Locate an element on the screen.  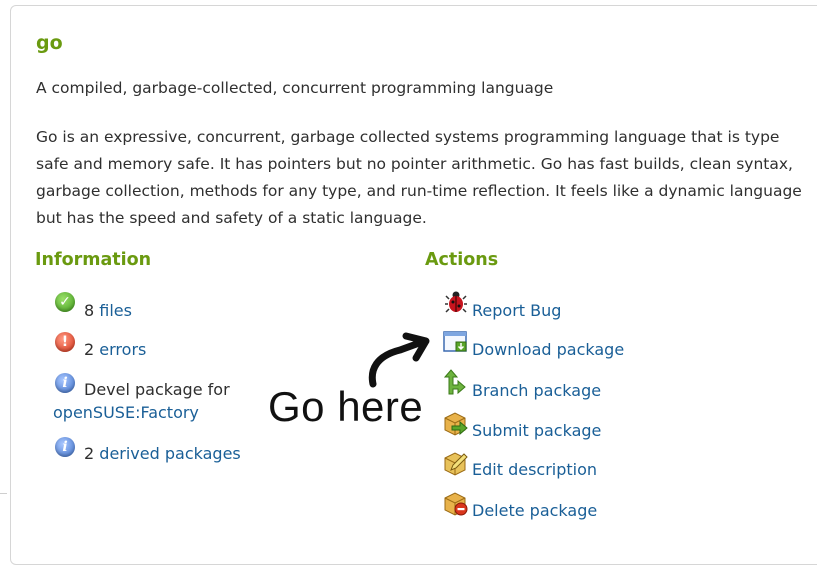
submit-package-link: Submit package is located at coordinates (536, 431).